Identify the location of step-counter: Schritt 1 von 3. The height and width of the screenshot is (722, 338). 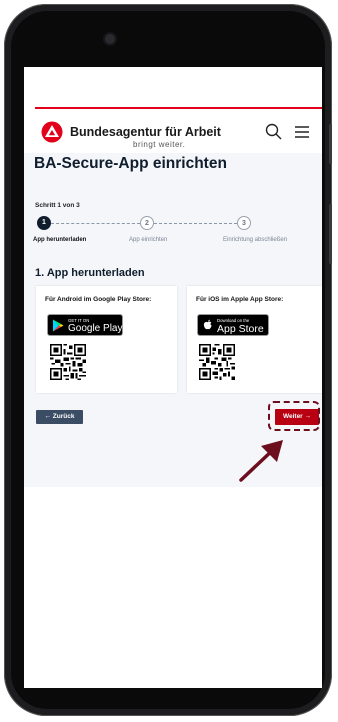
(57, 205).